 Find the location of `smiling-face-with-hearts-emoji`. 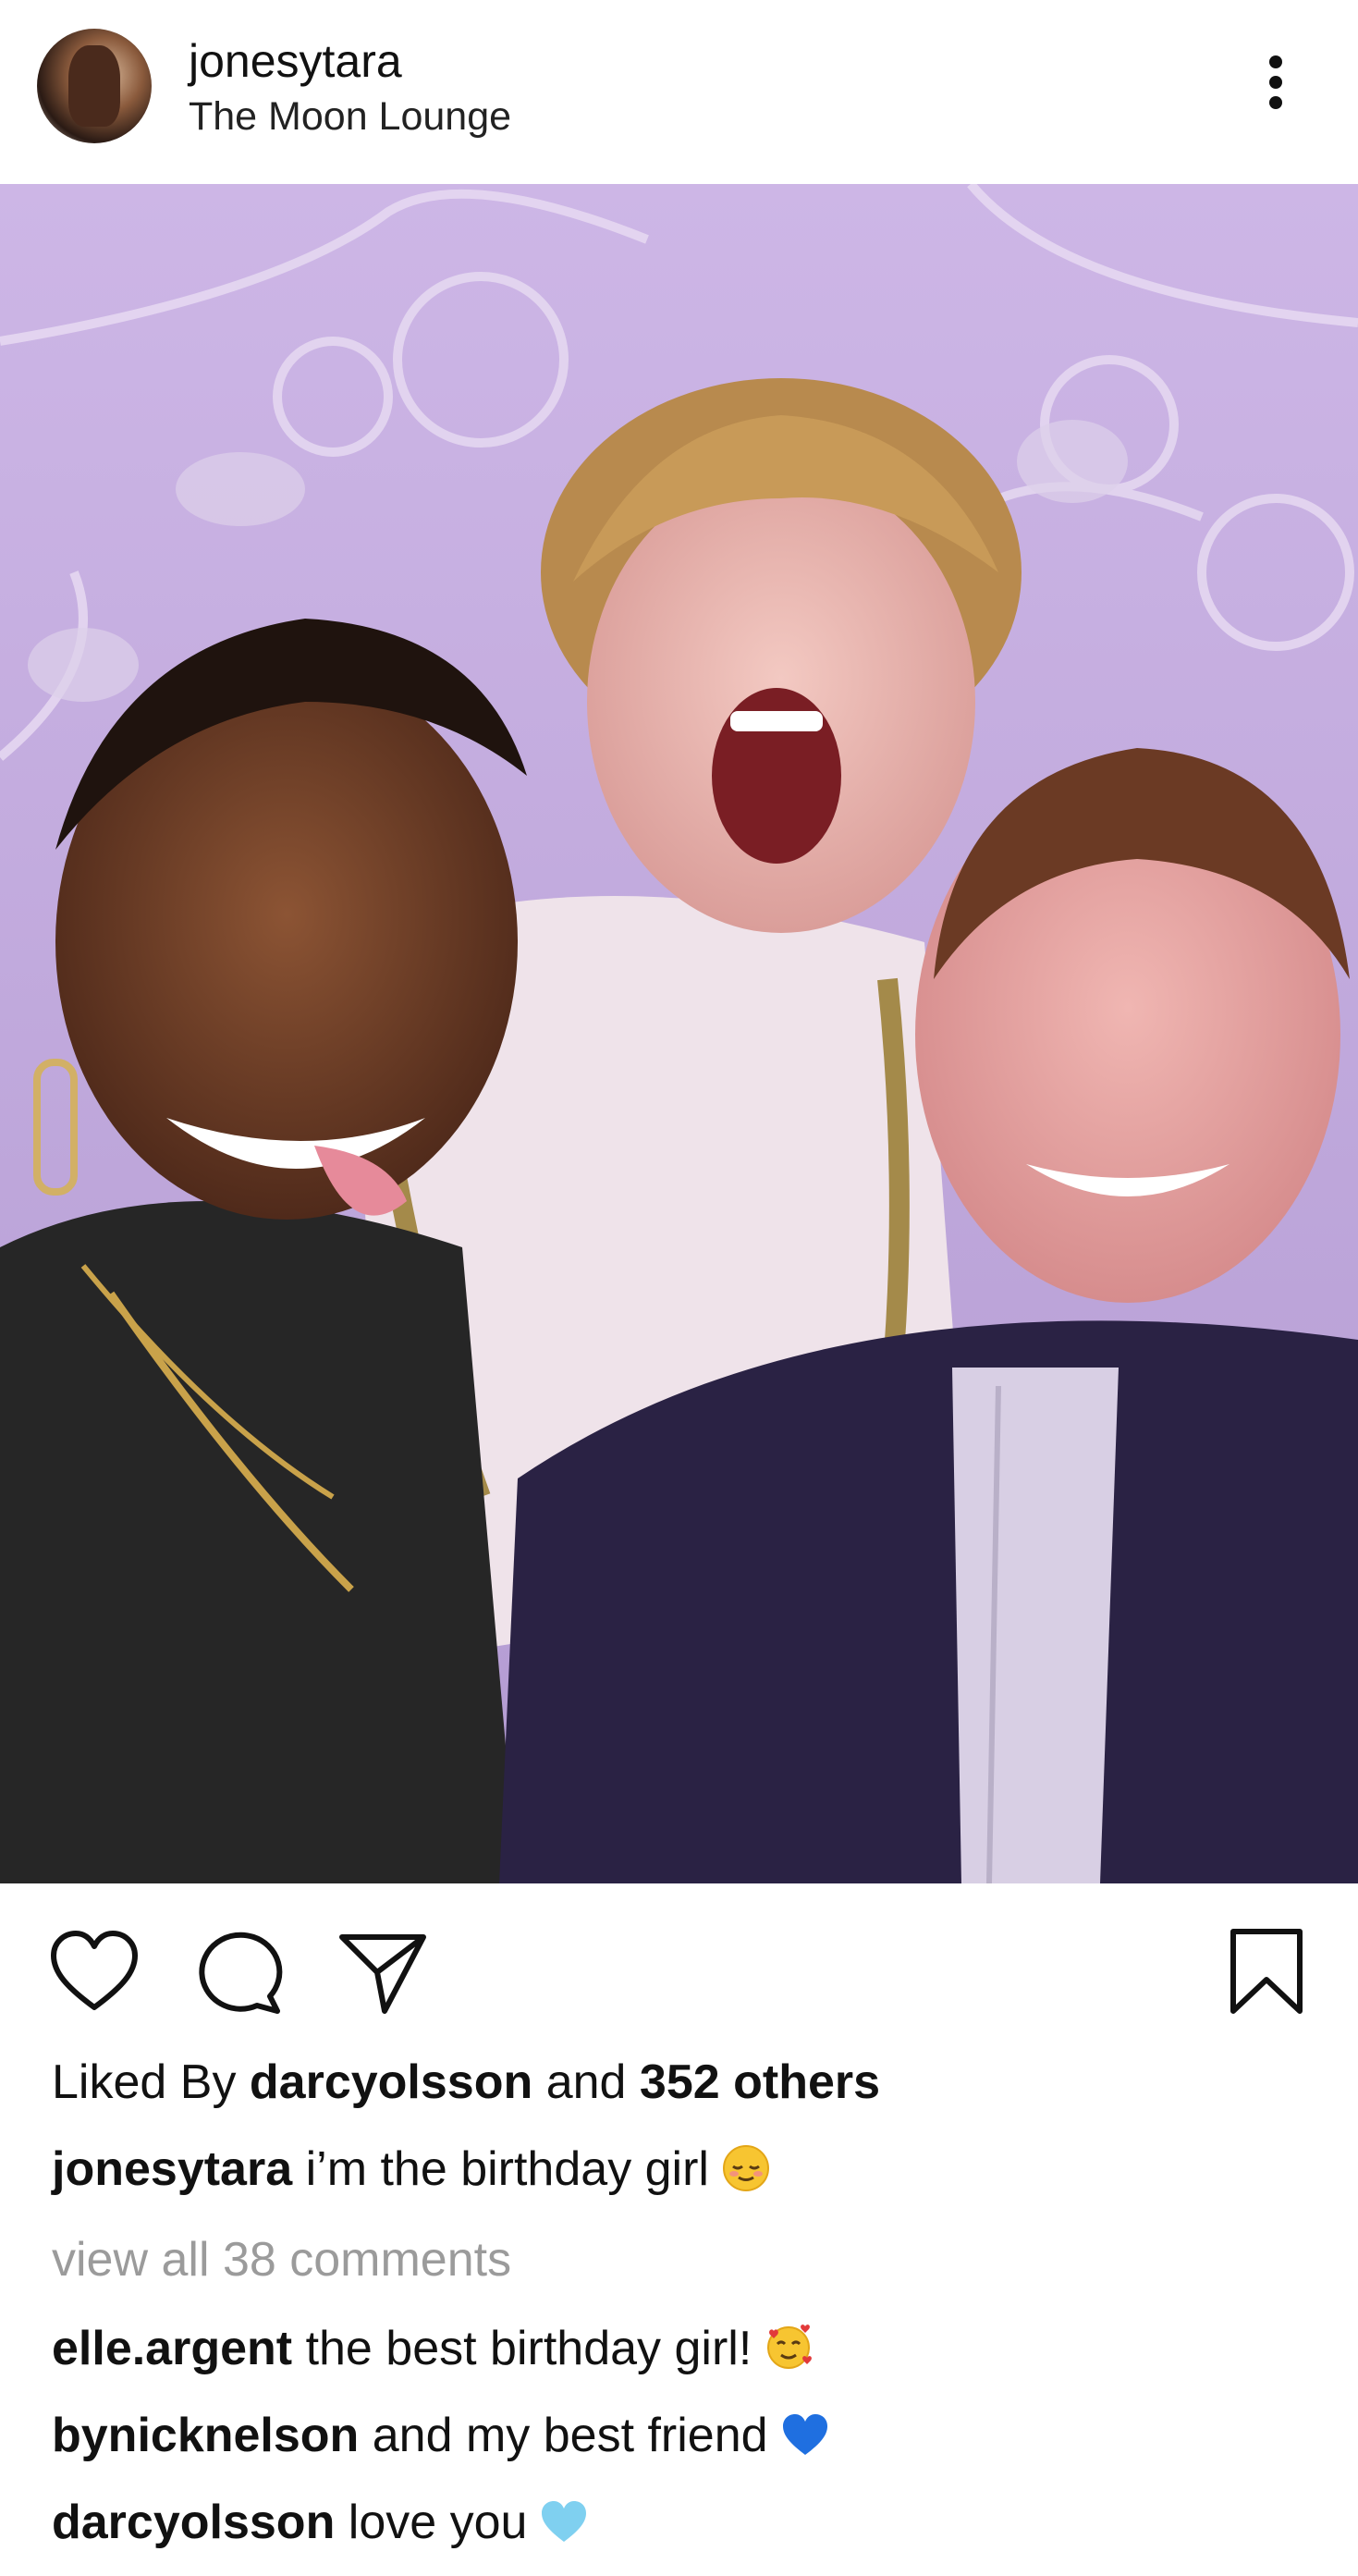

smiling-face-with-hearts-emoji is located at coordinates (790, 2347).